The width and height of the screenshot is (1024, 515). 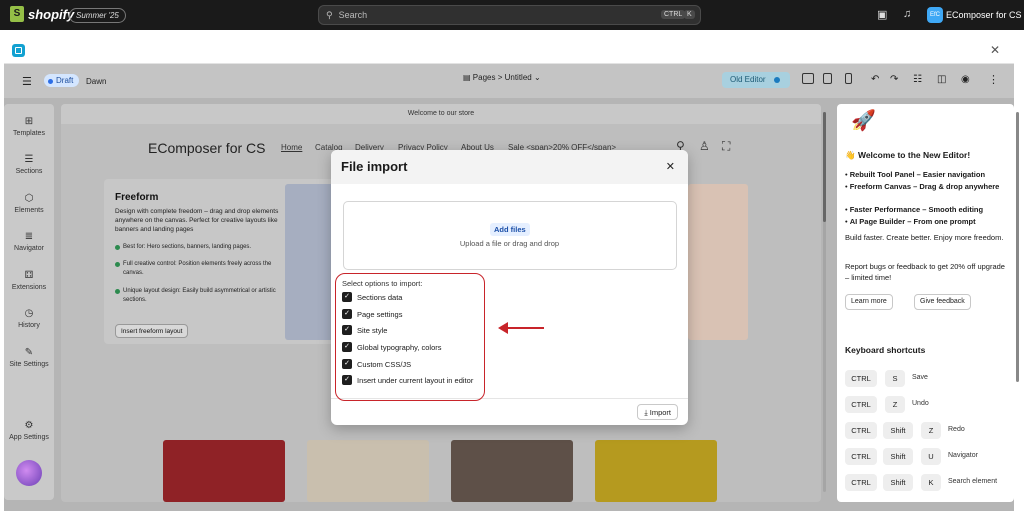 I want to click on gear-icon: ⚙, so click(x=29, y=425).